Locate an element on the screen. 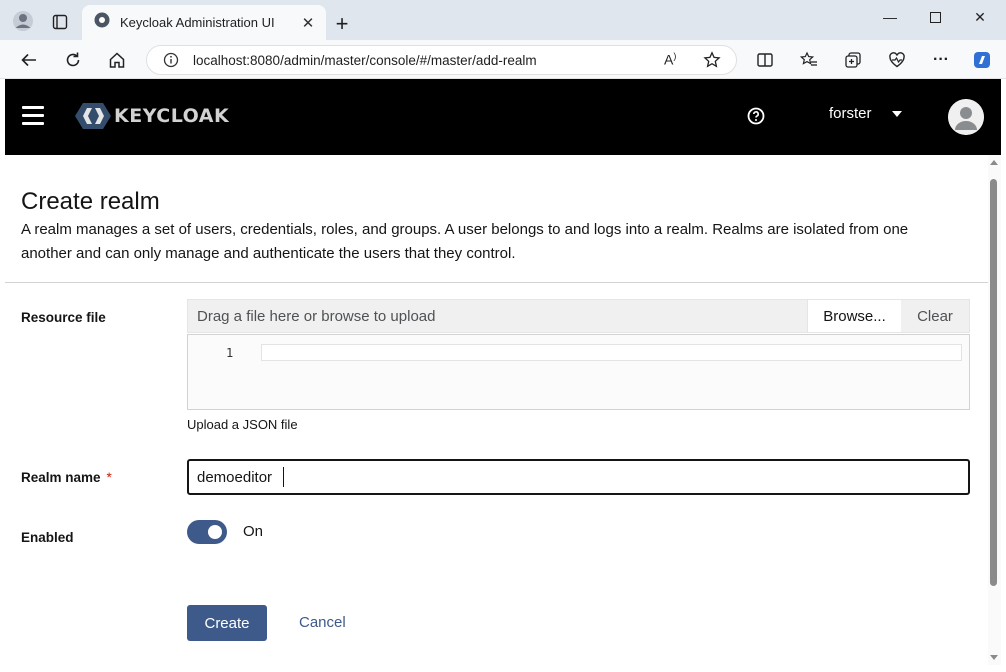 The height and width of the screenshot is (672, 1006). page-scrollbar is located at coordinates (994, 410).